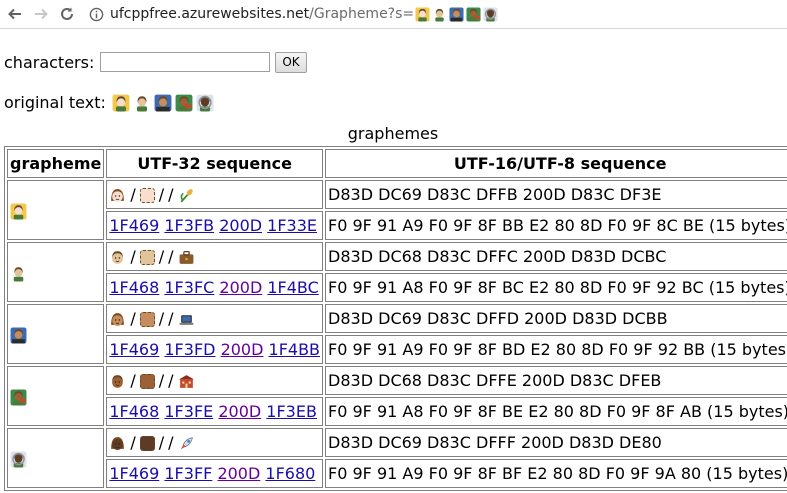  I want to click on url-emoji-list, so click(456, 14).